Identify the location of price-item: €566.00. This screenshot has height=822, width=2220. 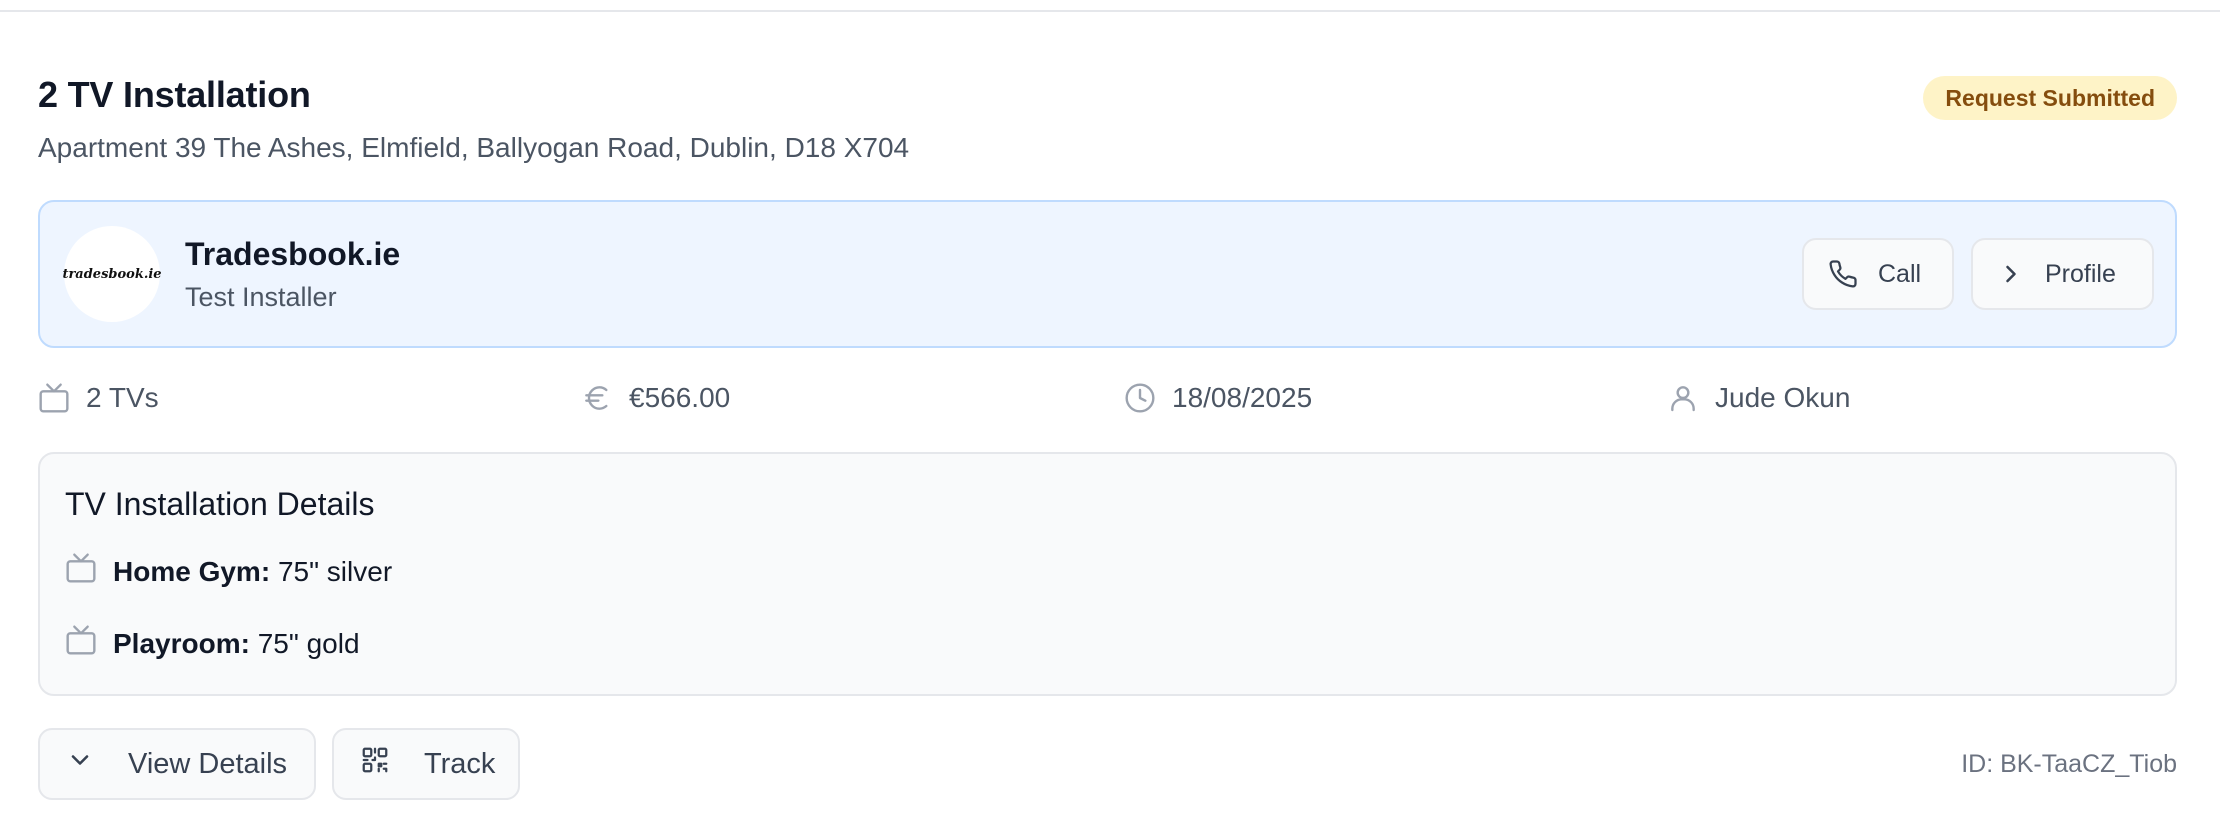
(655, 398).